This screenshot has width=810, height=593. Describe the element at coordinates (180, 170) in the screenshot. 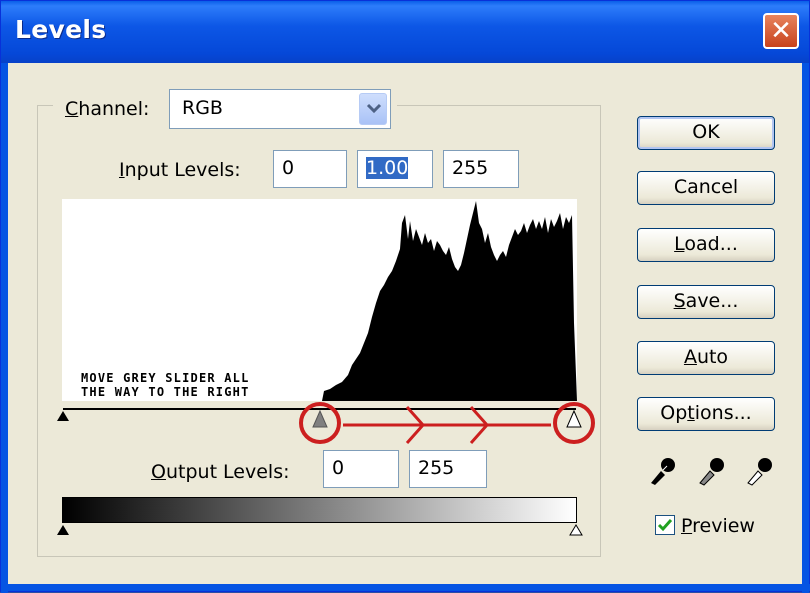

I see `input-levels-label: Input Levels:` at that location.